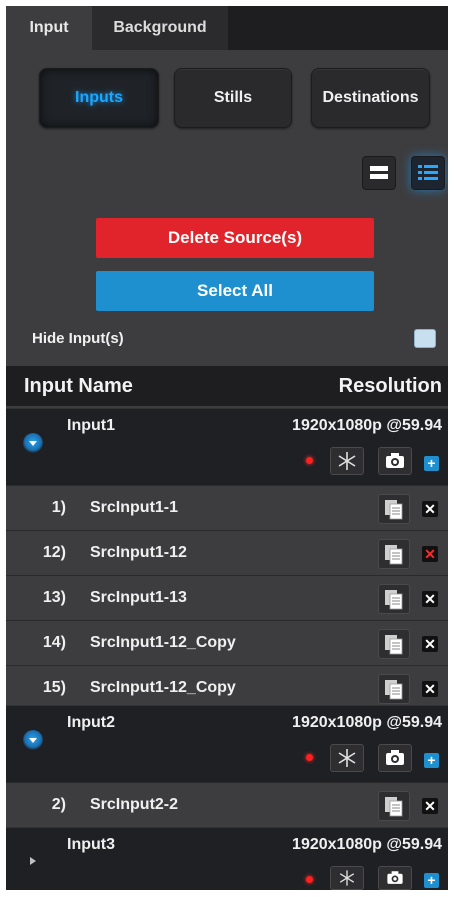  I want to click on source-number: 15), so click(54, 687).